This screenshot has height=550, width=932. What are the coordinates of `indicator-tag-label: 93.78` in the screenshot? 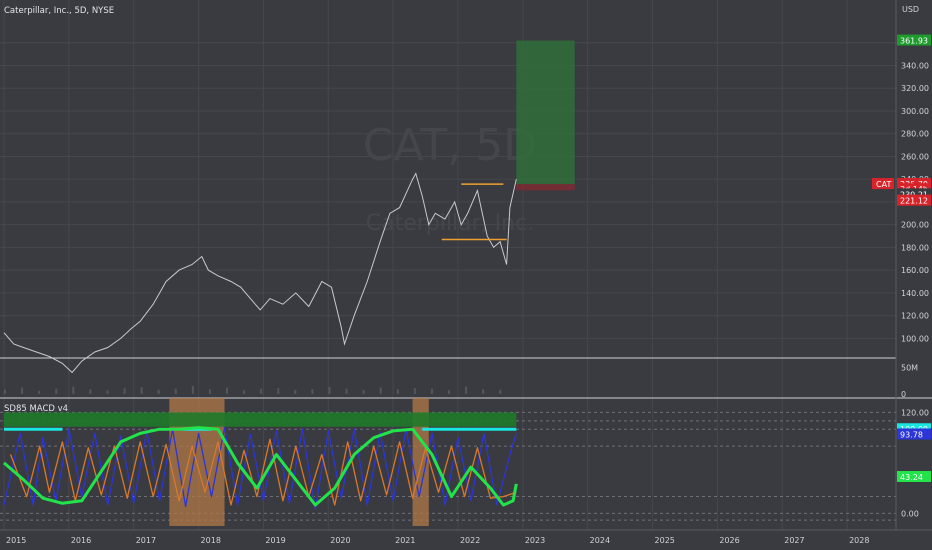 It's located at (911, 434).